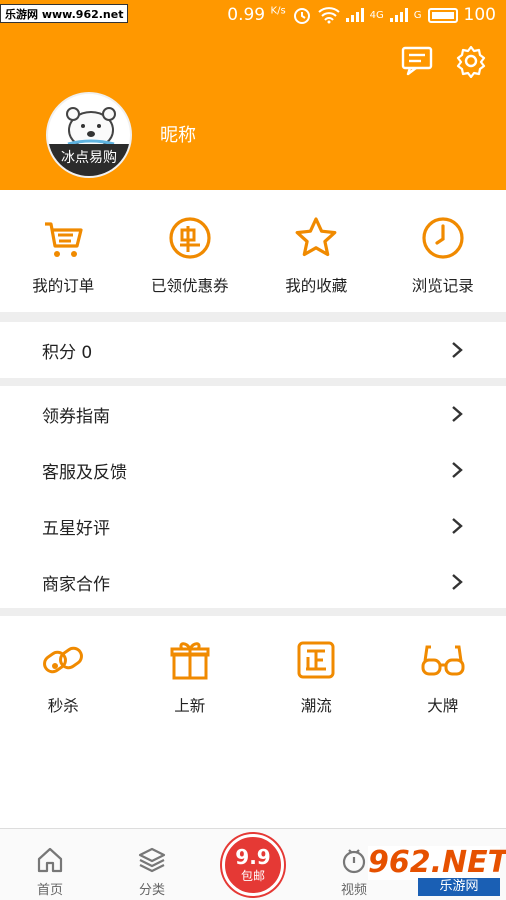  I want to click on new-arrivals-button: 上新, so click(190, 671).